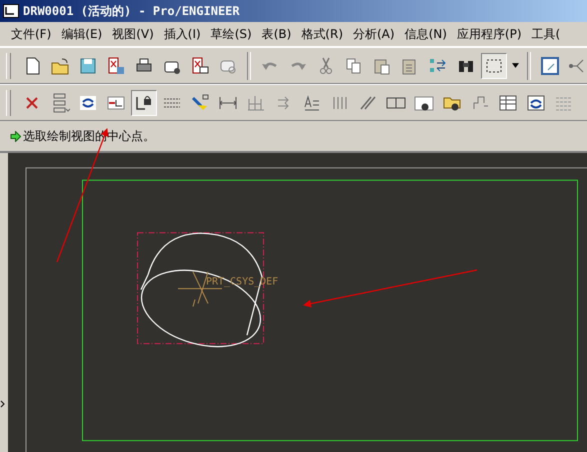 The image size is (587, 452). Describe the element at coordinates (231, 34) in the screenshot. I see `menu-item: 草绘(S)` at that location.